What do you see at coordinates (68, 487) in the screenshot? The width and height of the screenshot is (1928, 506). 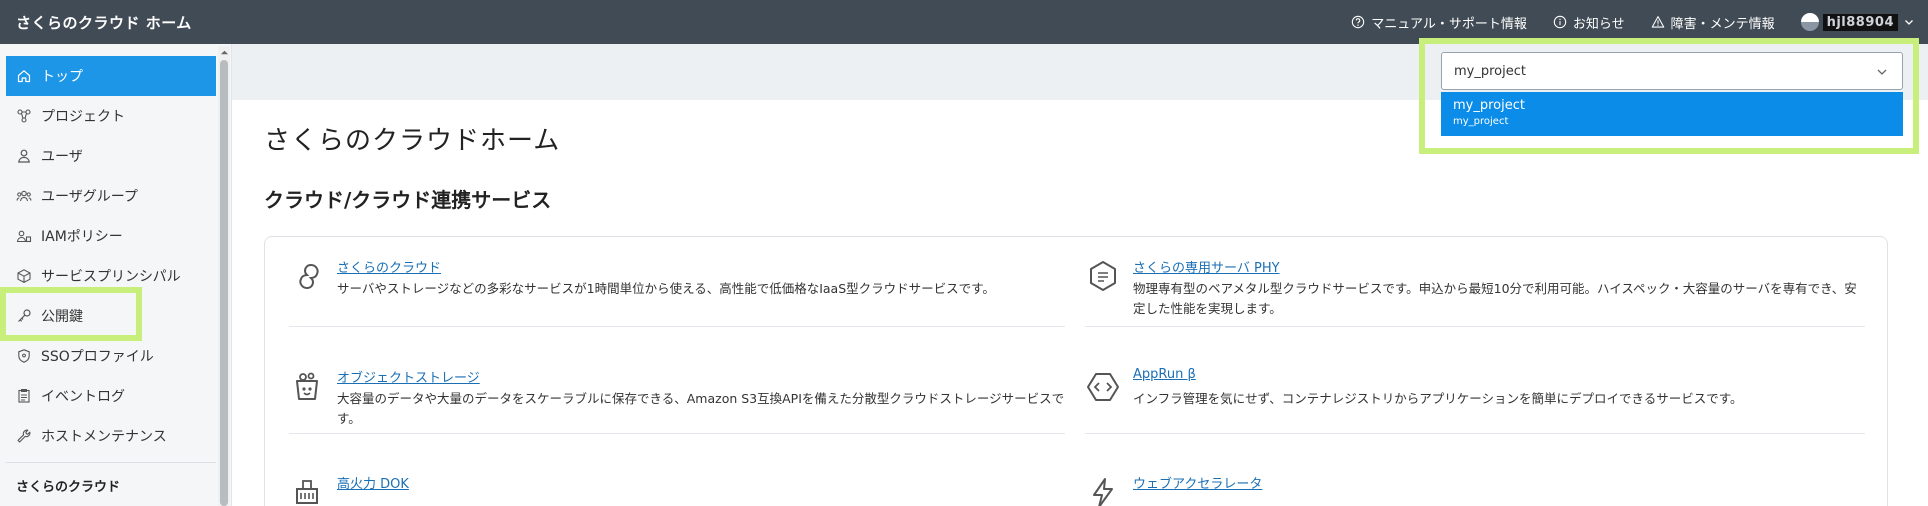 I see `sidebar-section-sakura-cloud: さくらのクラウド` at bounding box center [68, 487].